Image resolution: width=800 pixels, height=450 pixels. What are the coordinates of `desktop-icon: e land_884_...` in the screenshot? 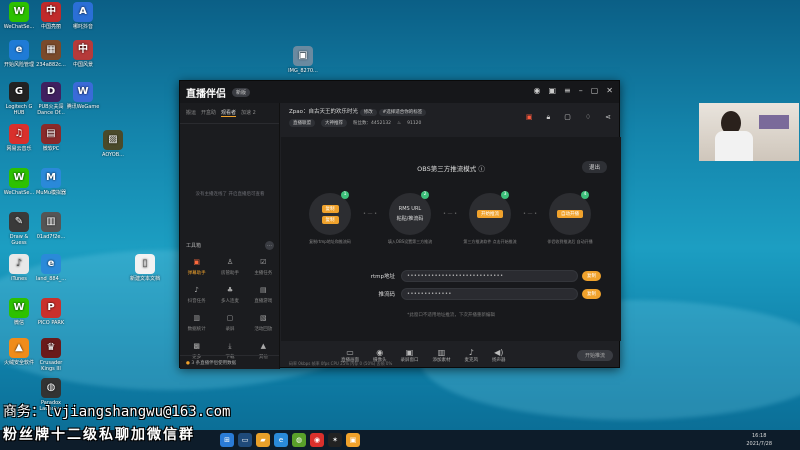 It's located at (51, 268).